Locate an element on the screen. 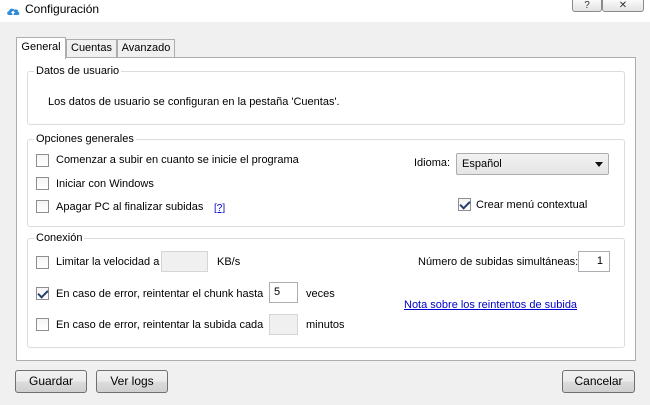 The image size is (650, 405). retry-upload-checkbox is located at coordinates (42, 324).